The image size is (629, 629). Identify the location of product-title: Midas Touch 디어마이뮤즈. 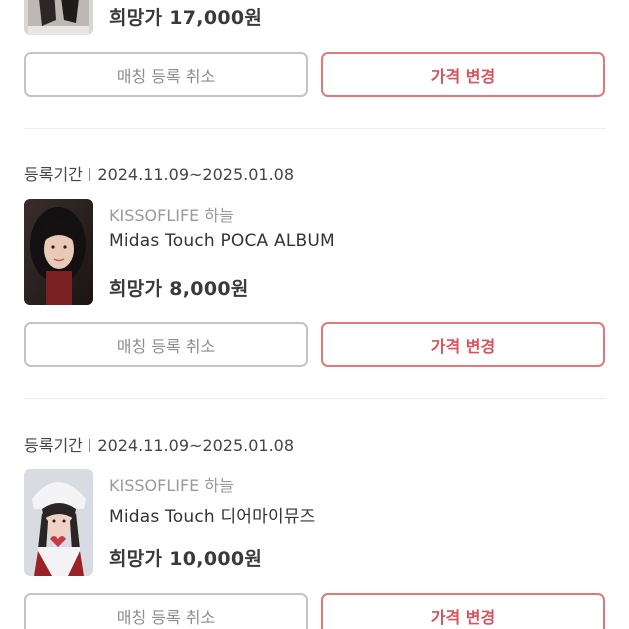
(212, 514).